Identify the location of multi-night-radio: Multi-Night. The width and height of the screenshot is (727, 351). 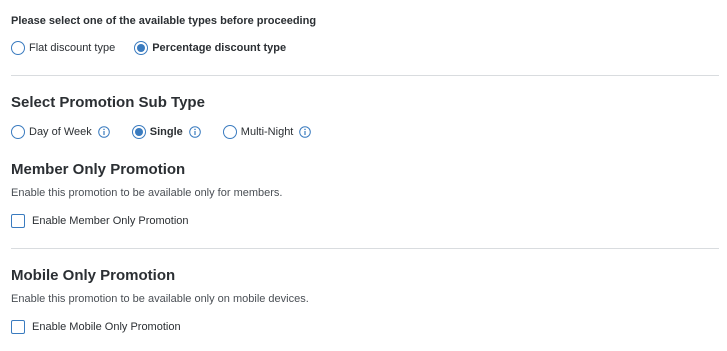
(267, 132).